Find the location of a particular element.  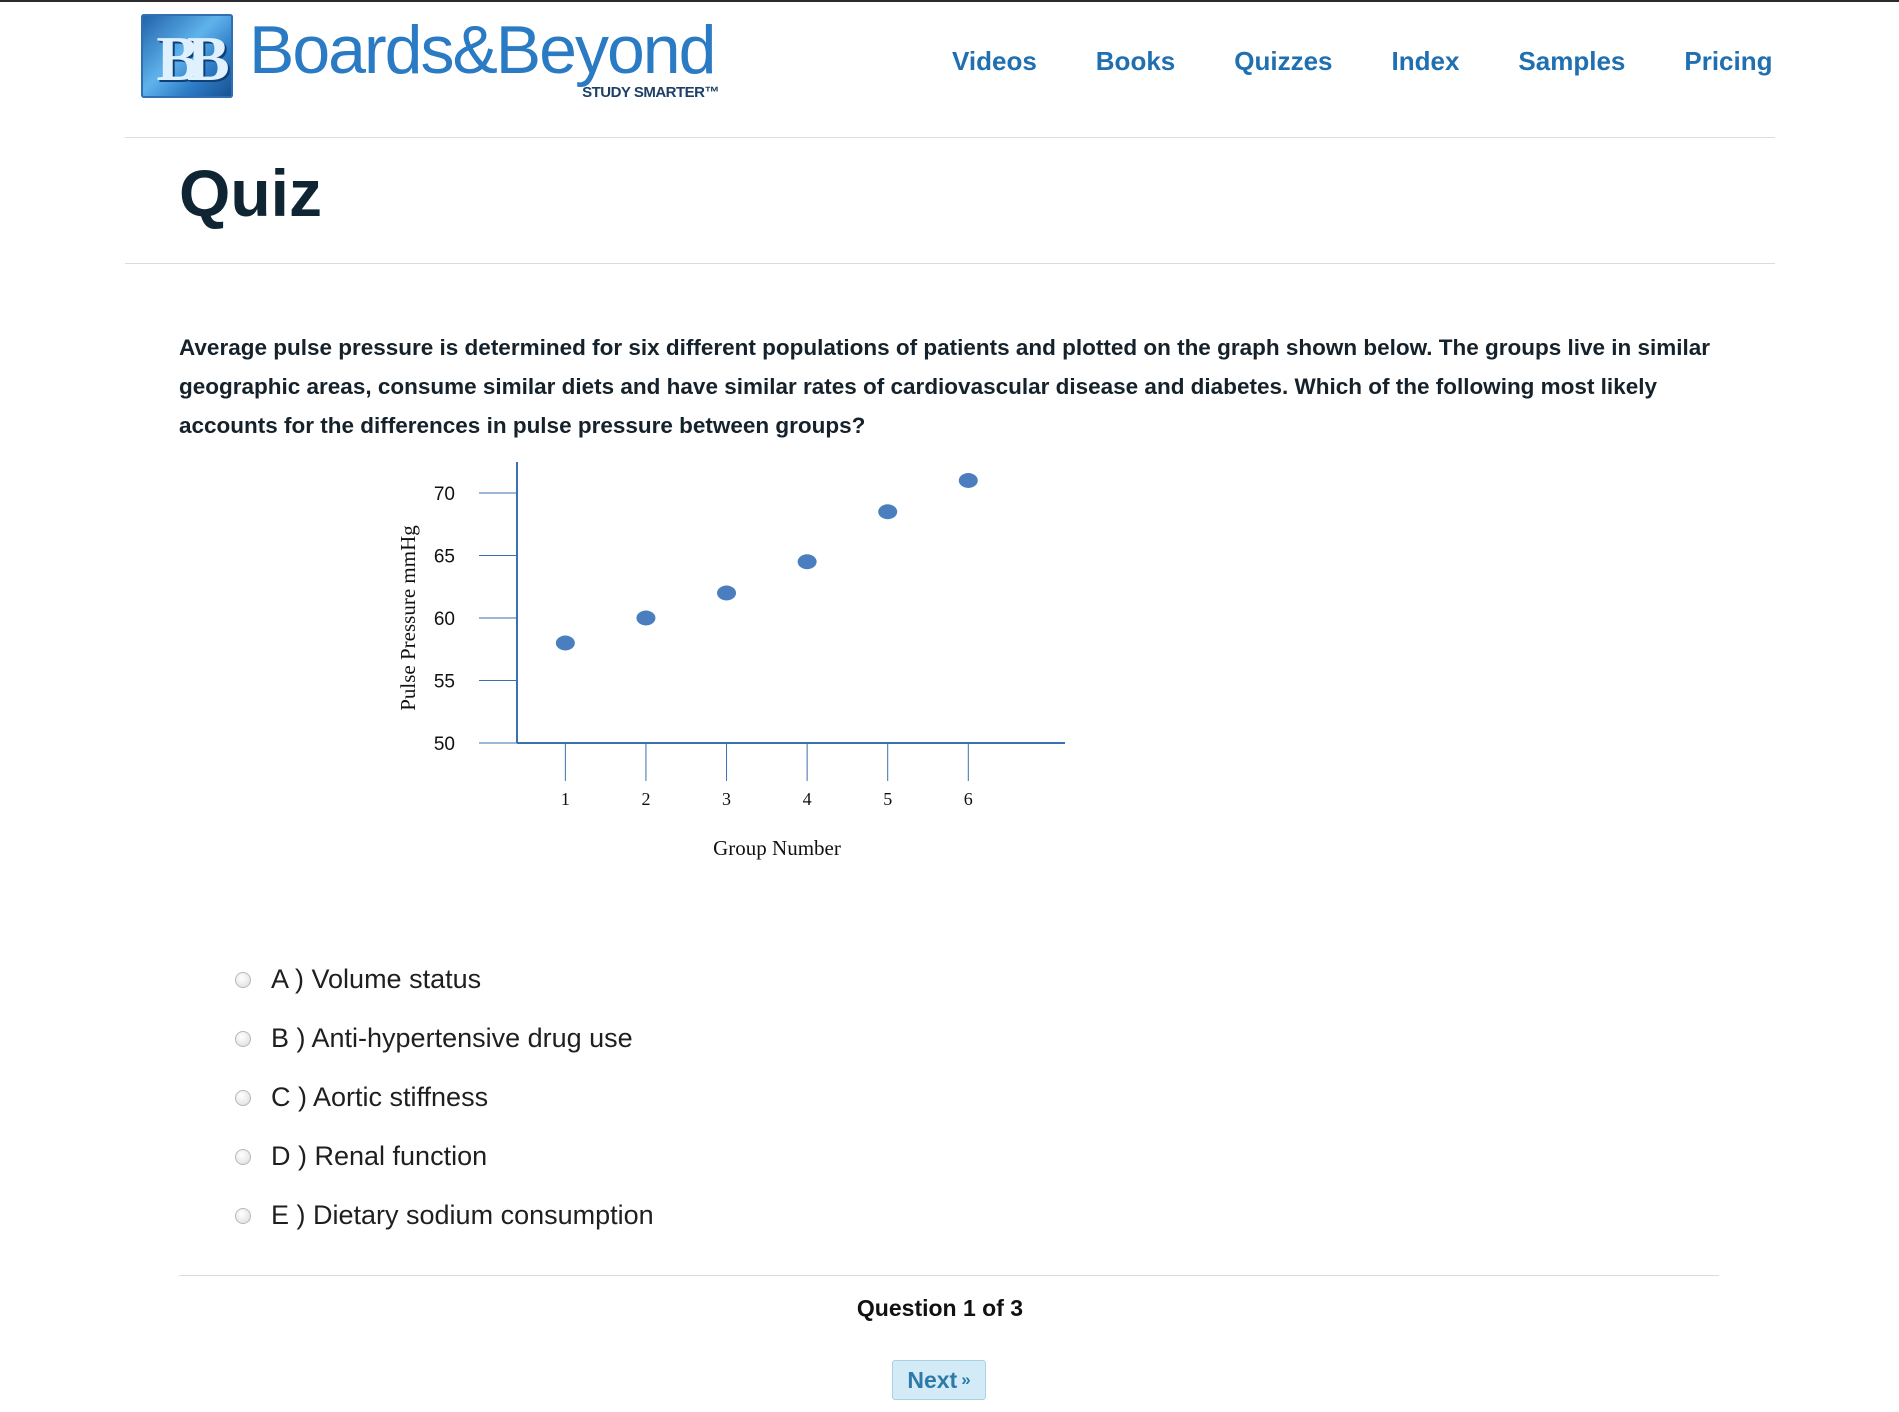

x-tick-label: 6 is located at coordinates (968, 799).